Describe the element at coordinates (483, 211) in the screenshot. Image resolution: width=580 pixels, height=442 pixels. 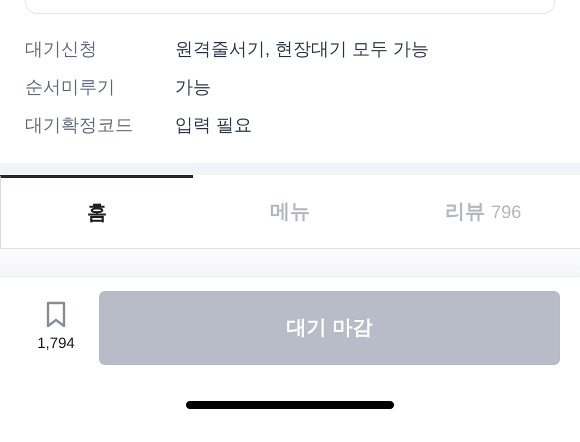
I see `tab: 리뷰 796` at that location.